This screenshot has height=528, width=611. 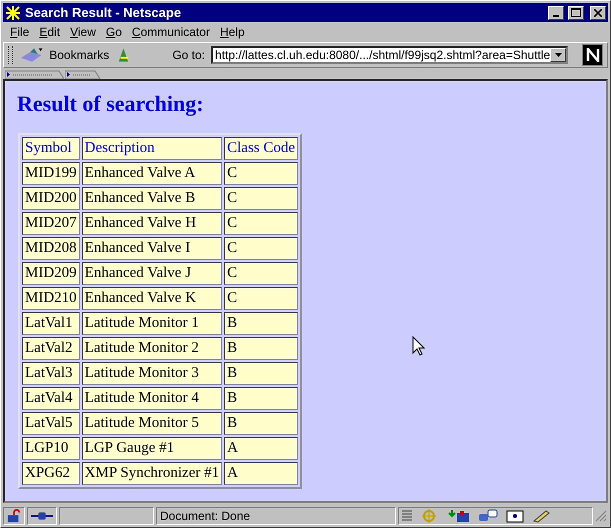 I want to click on pen-icon, so click(x=542, y=516).